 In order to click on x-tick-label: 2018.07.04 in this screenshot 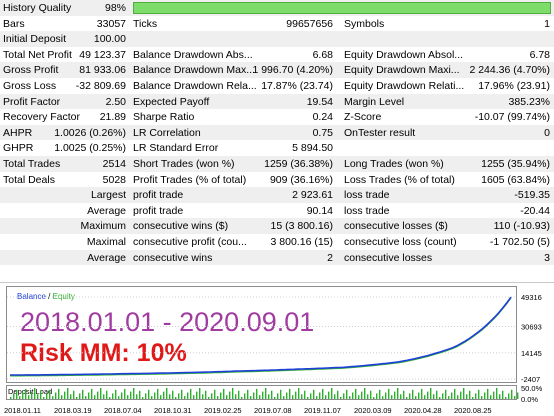, I will do `click(123, 410)`.